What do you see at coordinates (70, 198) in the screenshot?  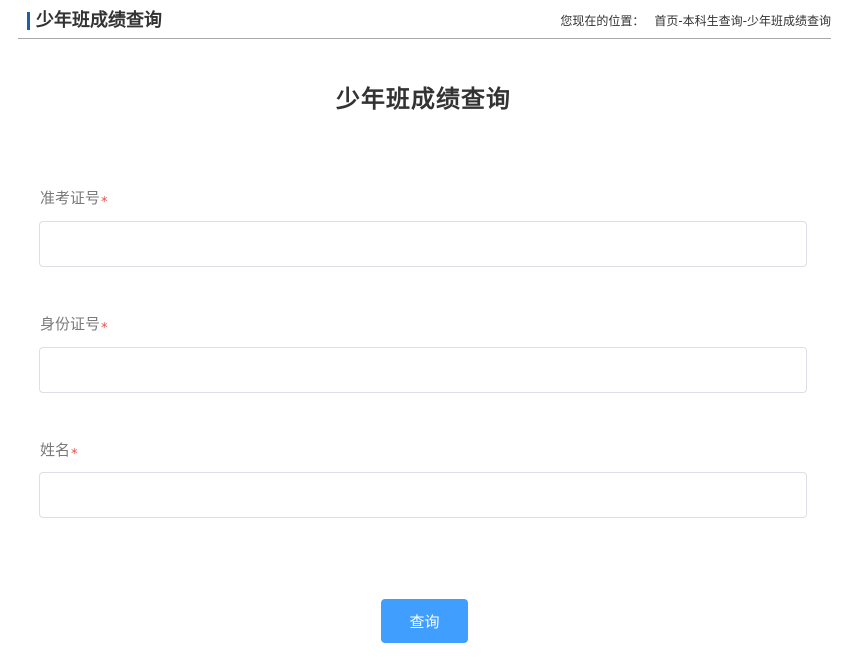 I see `exam-number-label-text: 准考证号` at bounding box center [70, 198].